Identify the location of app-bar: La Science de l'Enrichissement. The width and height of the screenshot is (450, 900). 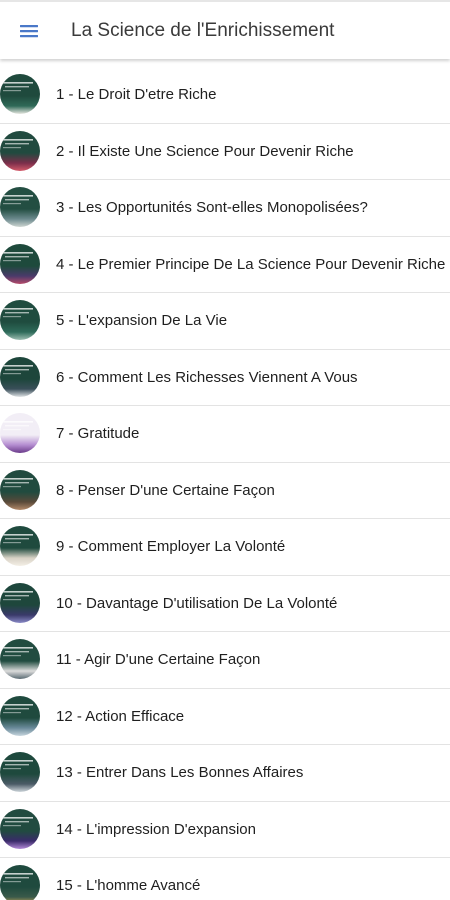
(225, 29).